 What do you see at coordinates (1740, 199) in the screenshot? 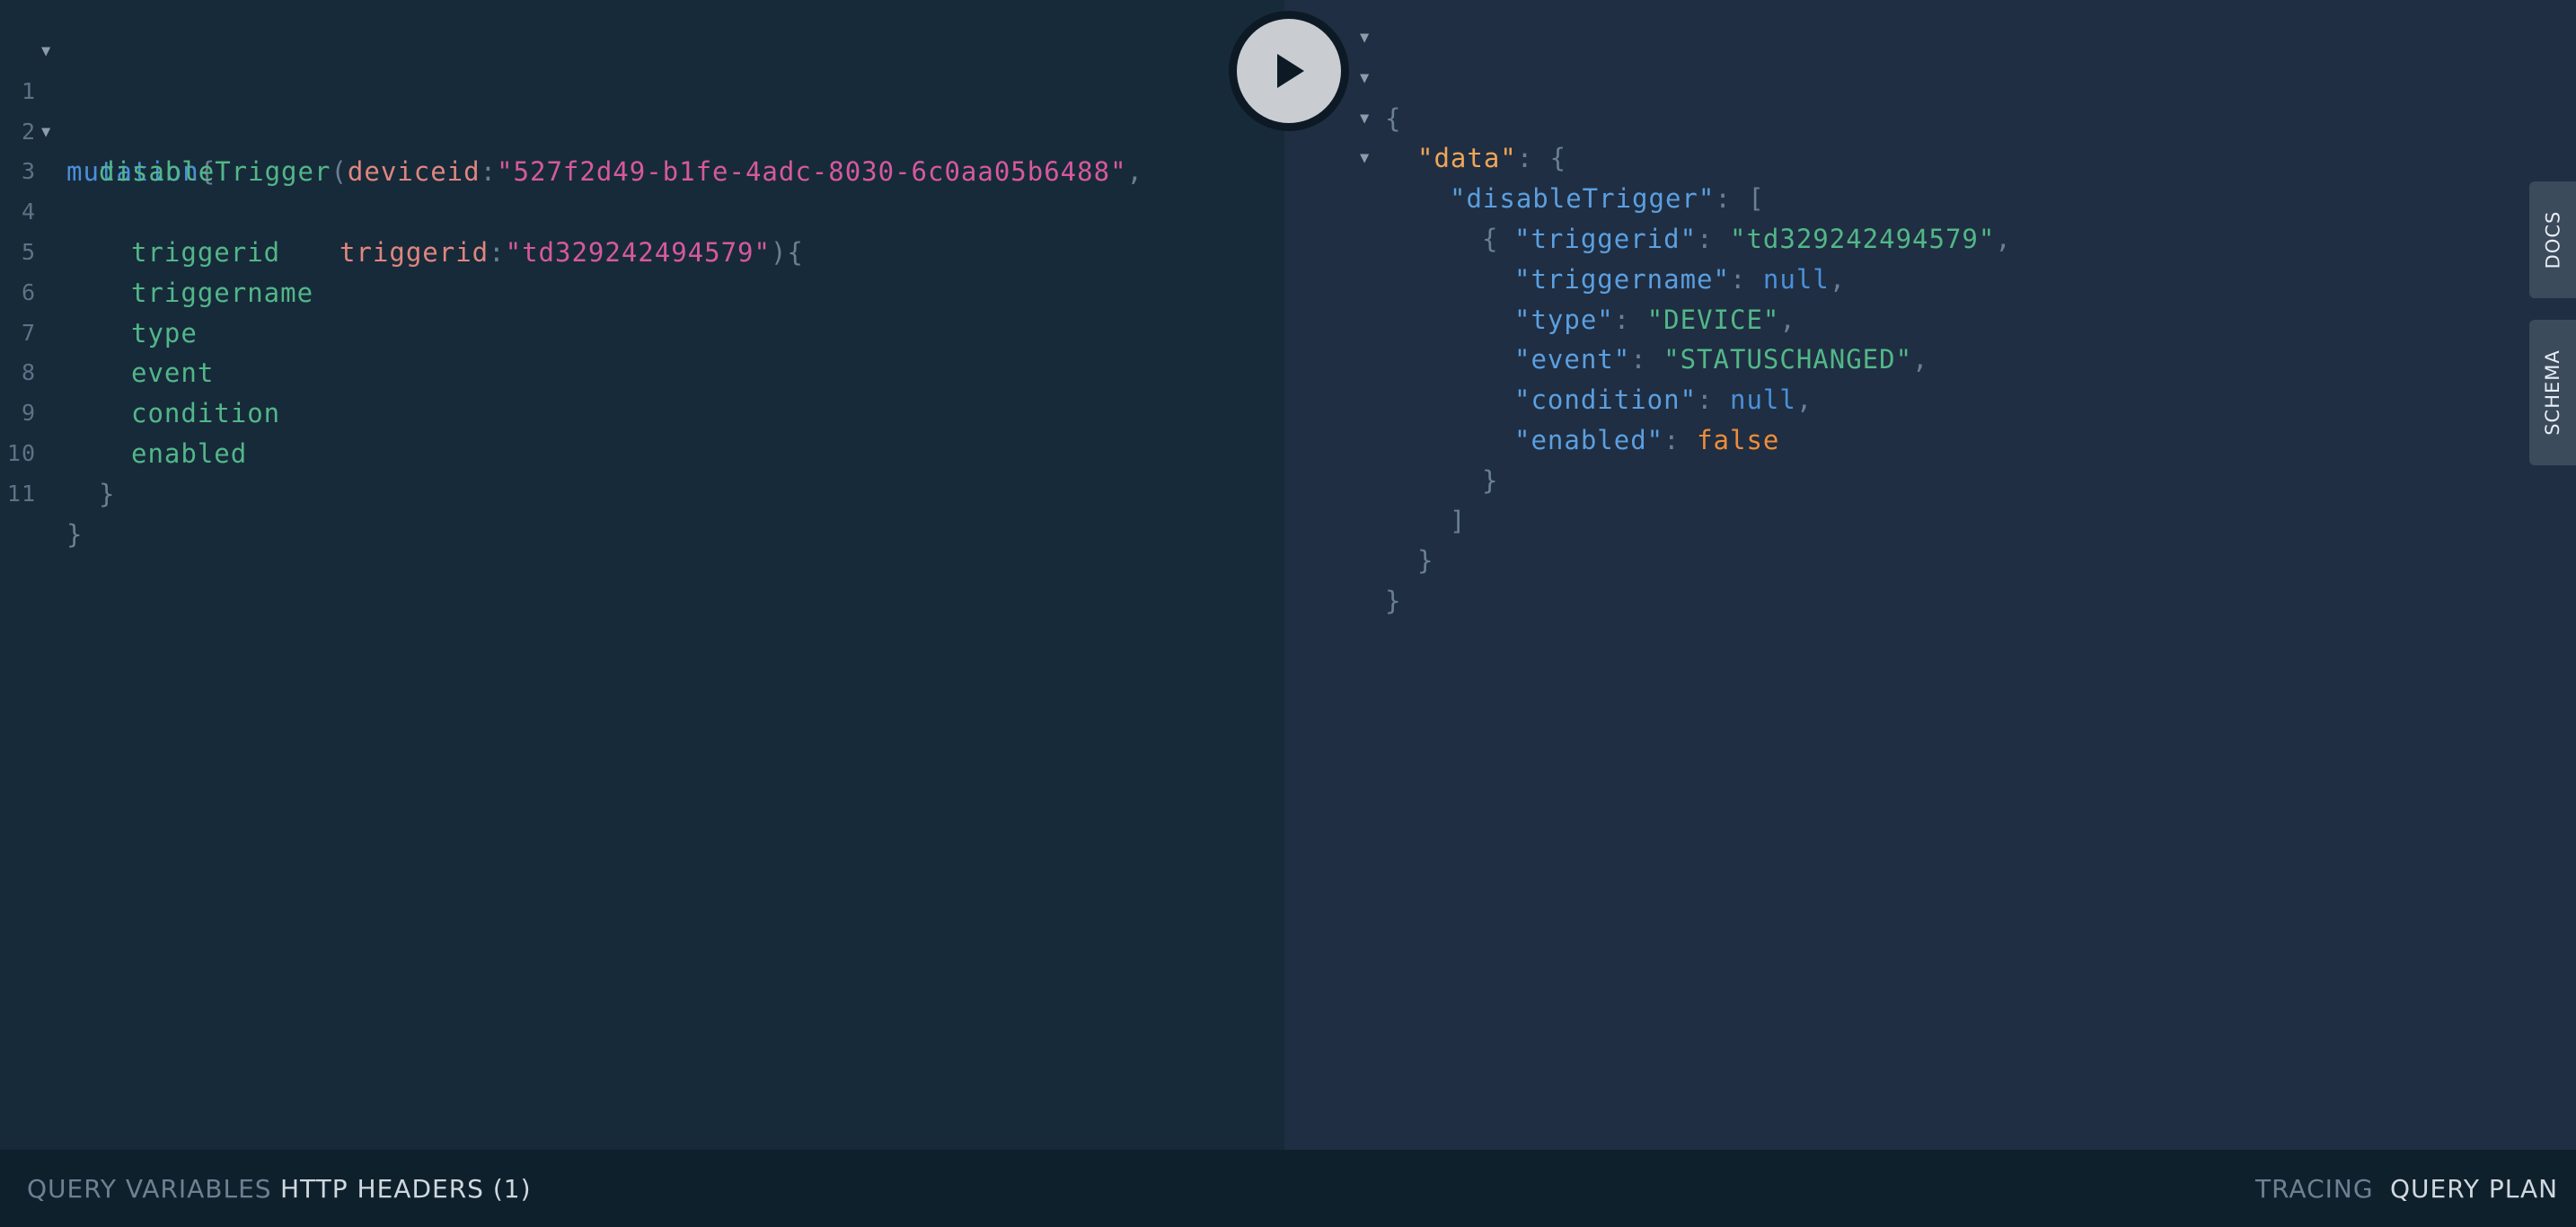
I see `json-punc: : [` at bounding box center [1740, 199].